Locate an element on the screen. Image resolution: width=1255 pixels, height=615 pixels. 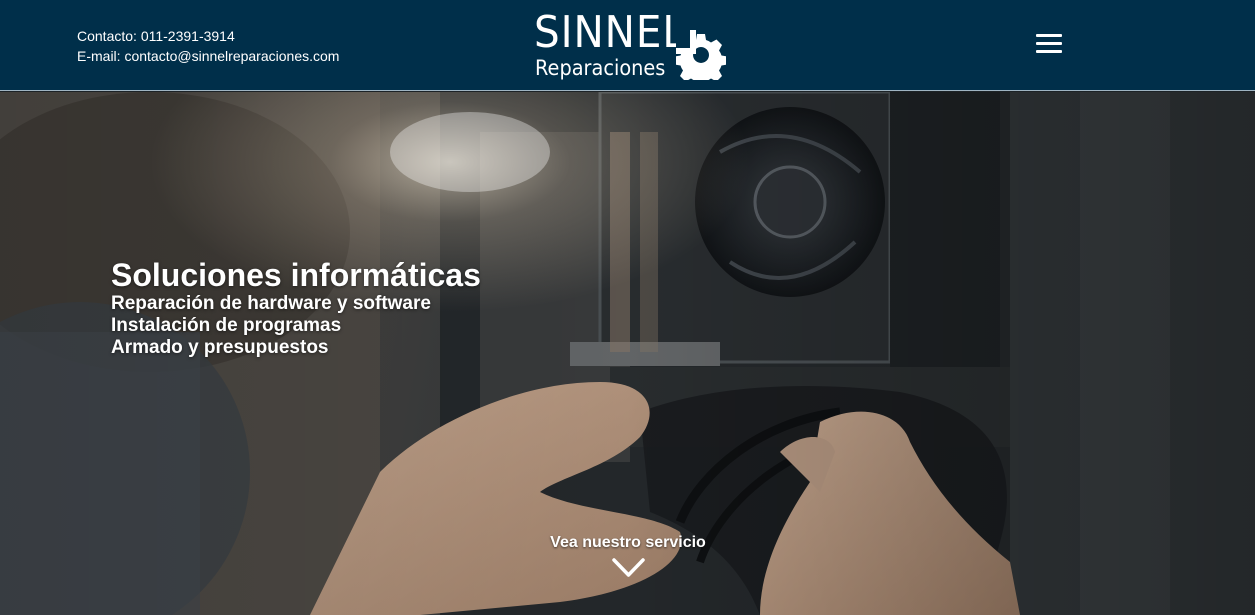
gear-icon is located at coordinates (701, 55).